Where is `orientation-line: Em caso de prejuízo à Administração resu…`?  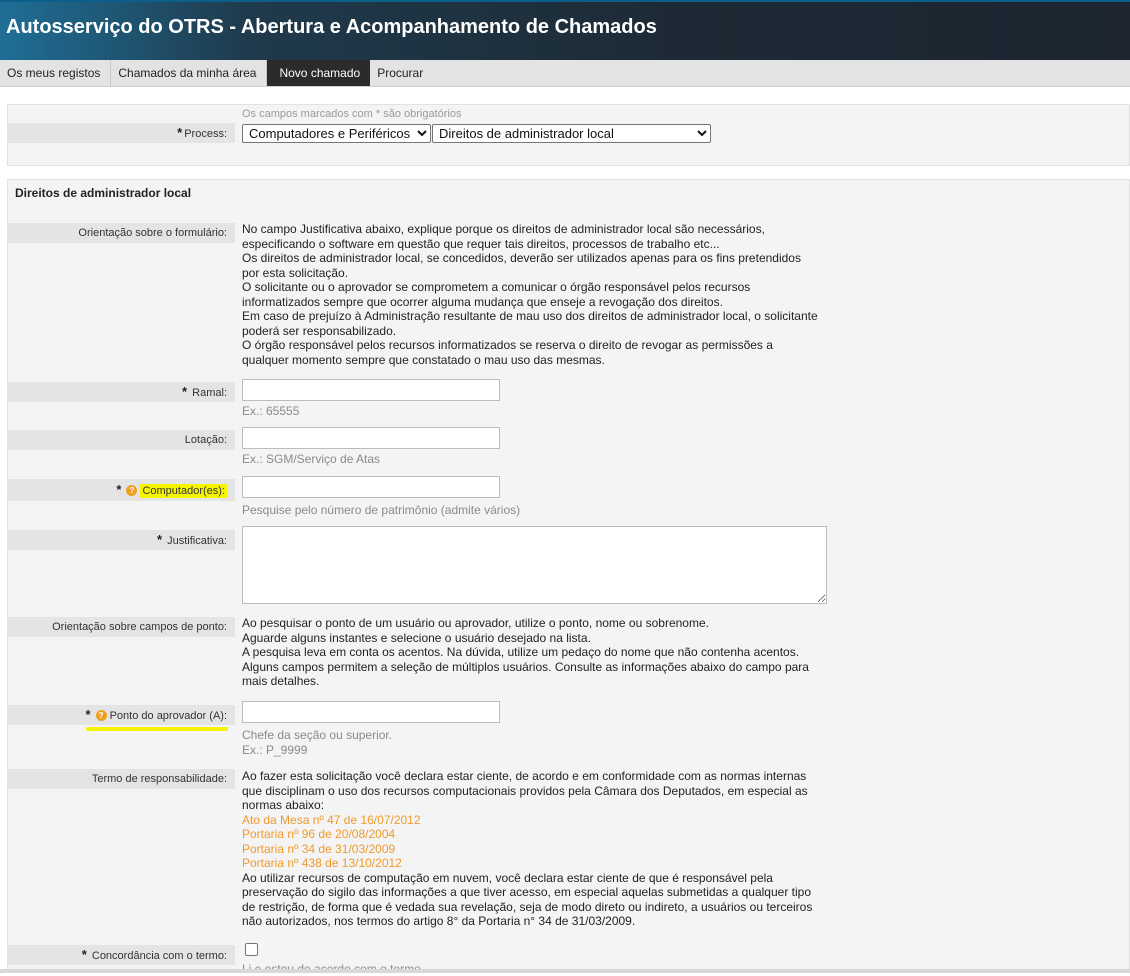
orientation-line: Em caso de prejuízo à Administração resu… is located at coordinates (530, 316).